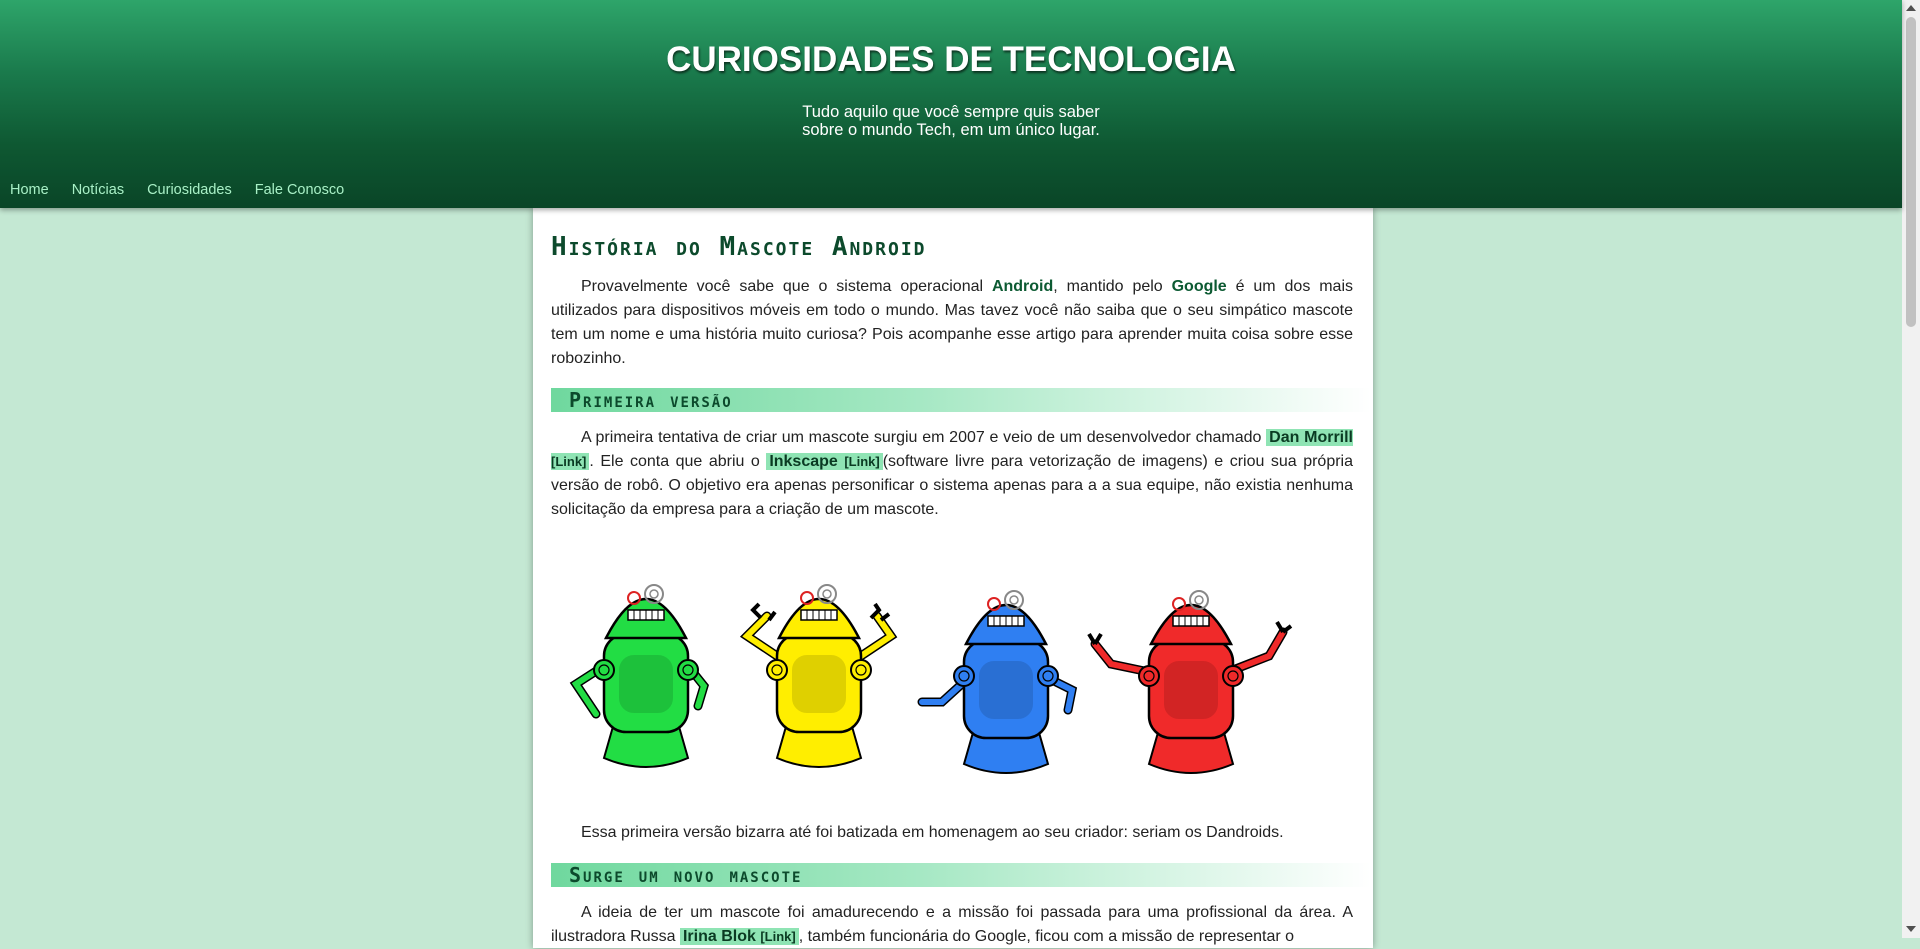 This screenshot has height=949, width=1920. What do you see at coordinates (997, 682) in the screenshot?
I see `blue-robot` at bounding box center [997, 682].